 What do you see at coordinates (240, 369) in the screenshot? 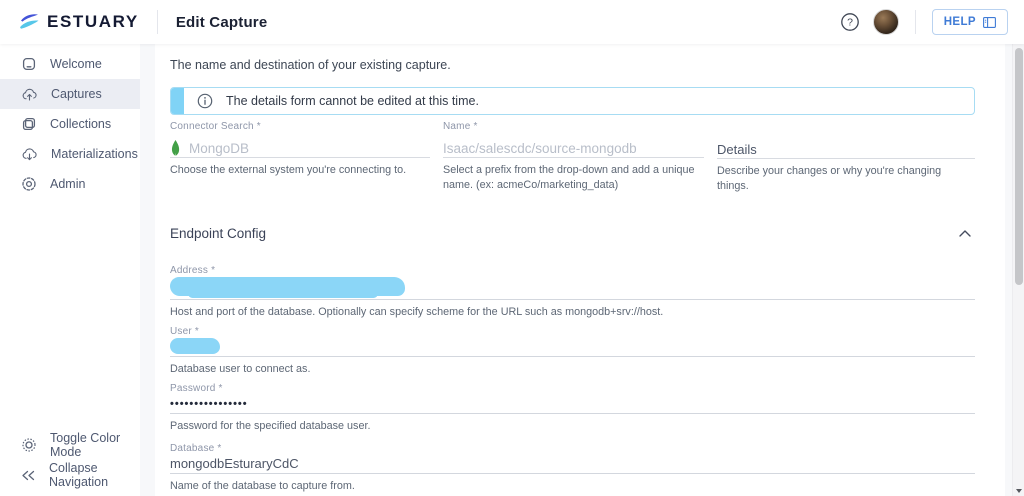
I see `user-helper: Database user to connect as.` at bounding box center [240, 369].